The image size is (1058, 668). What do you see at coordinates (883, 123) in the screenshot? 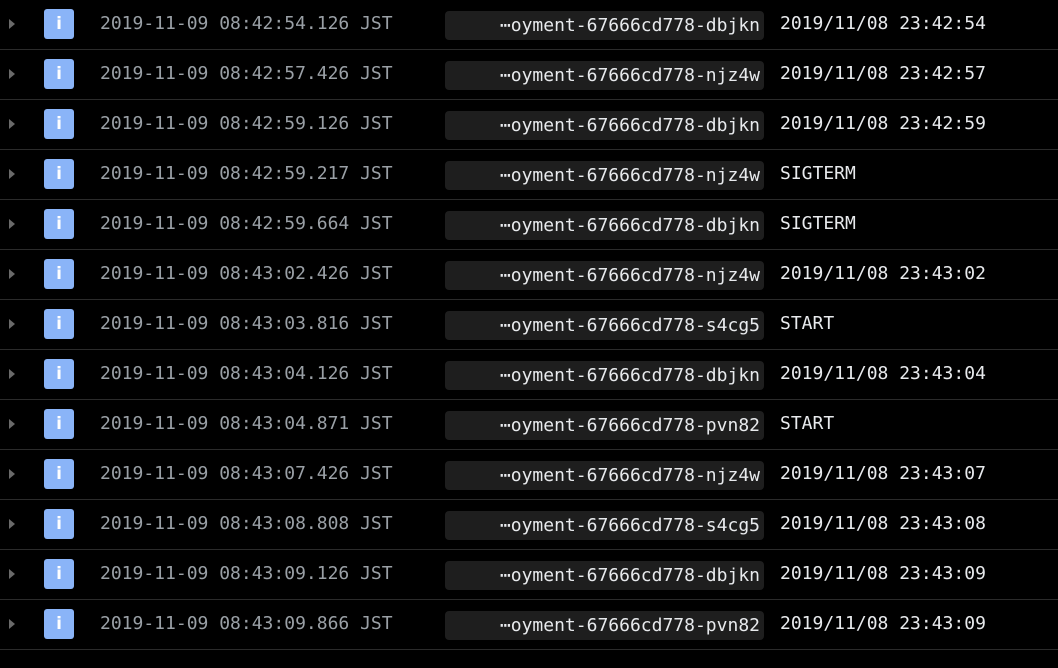
I see `log-message: 2019/11/08 23:42:59` at bounding box center [883, 123].